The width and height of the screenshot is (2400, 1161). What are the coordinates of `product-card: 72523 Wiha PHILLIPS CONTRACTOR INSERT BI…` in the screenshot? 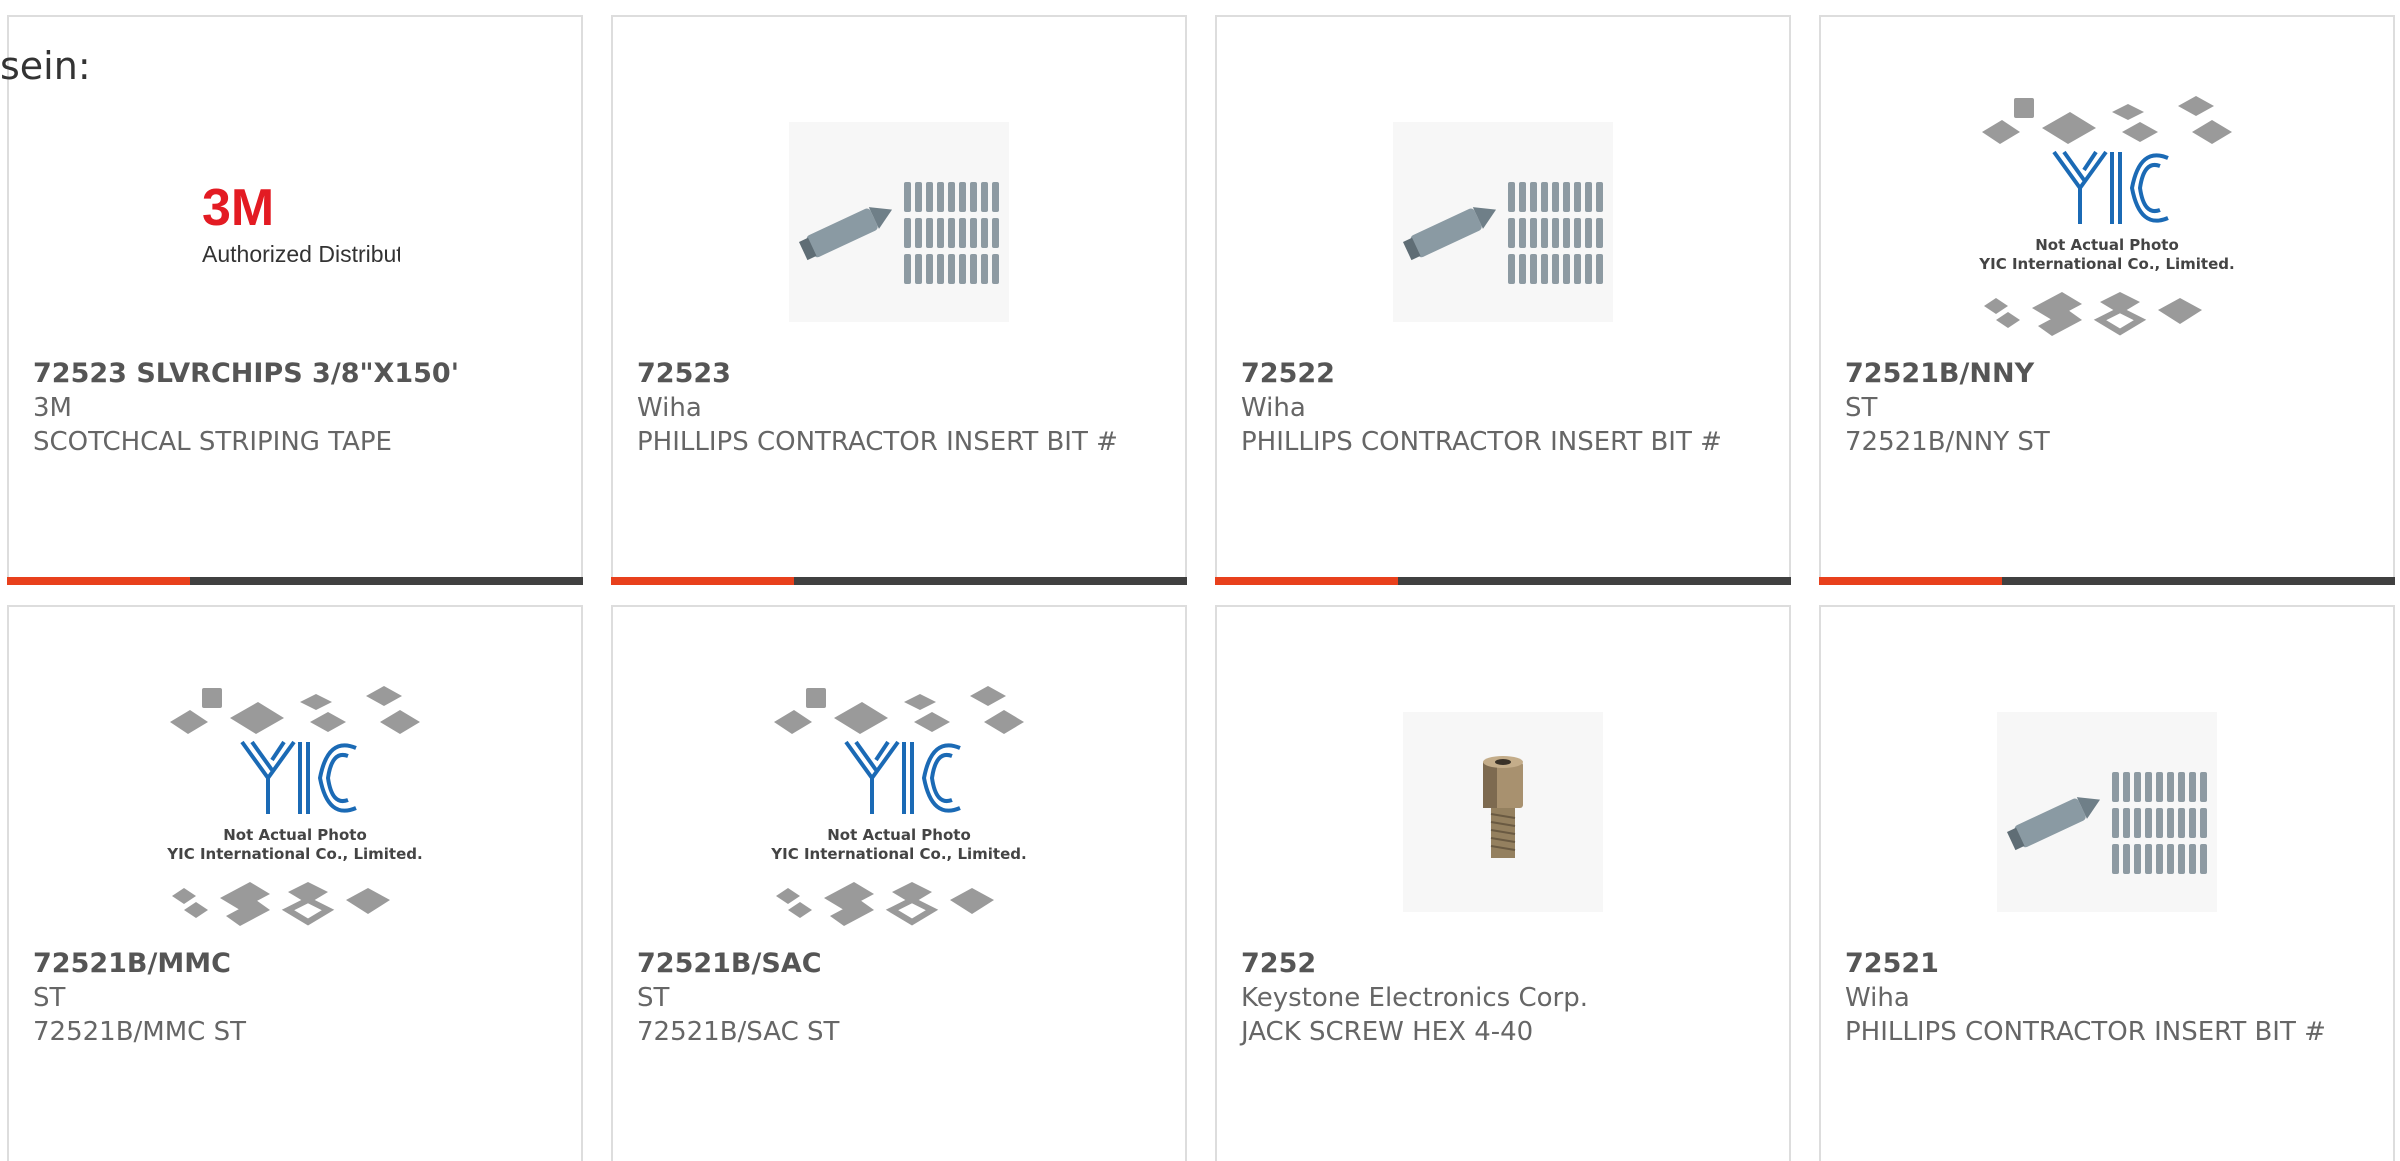 It's located at (899, 300).